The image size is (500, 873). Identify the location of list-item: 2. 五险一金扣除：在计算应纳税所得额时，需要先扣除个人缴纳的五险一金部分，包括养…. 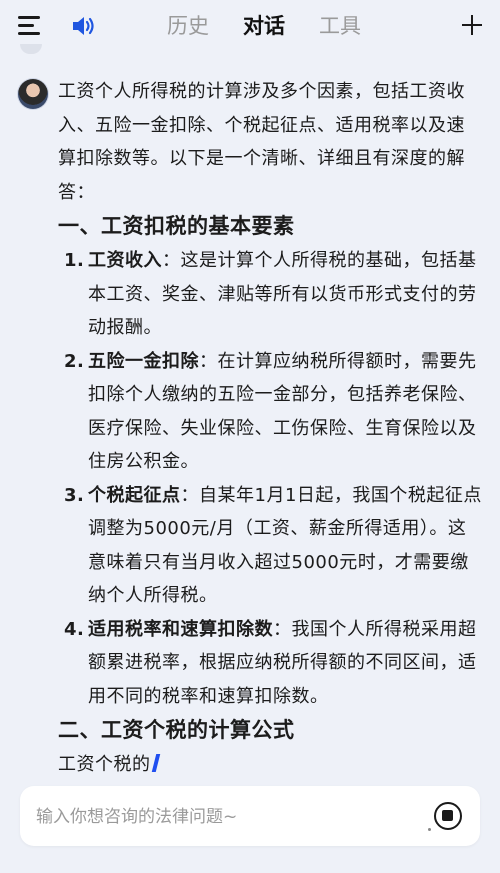
(270, 411).